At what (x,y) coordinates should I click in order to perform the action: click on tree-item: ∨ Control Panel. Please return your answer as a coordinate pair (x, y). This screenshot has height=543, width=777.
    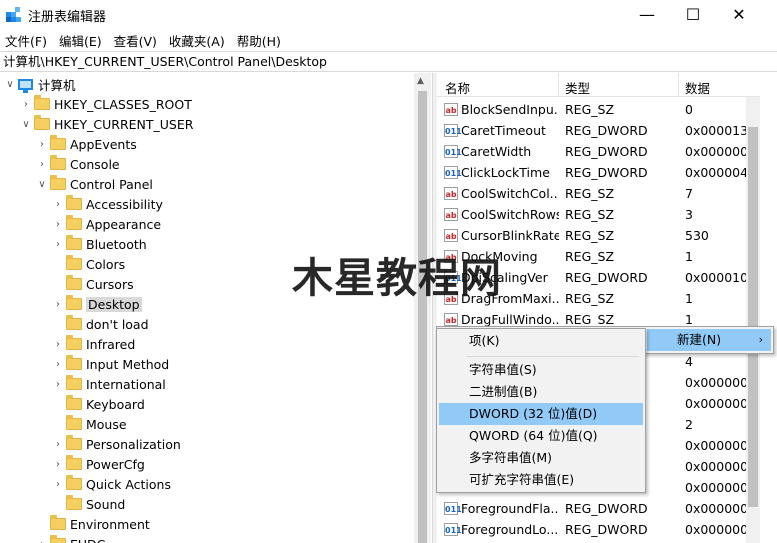
    Looking at the image, I should click on (94, 184).